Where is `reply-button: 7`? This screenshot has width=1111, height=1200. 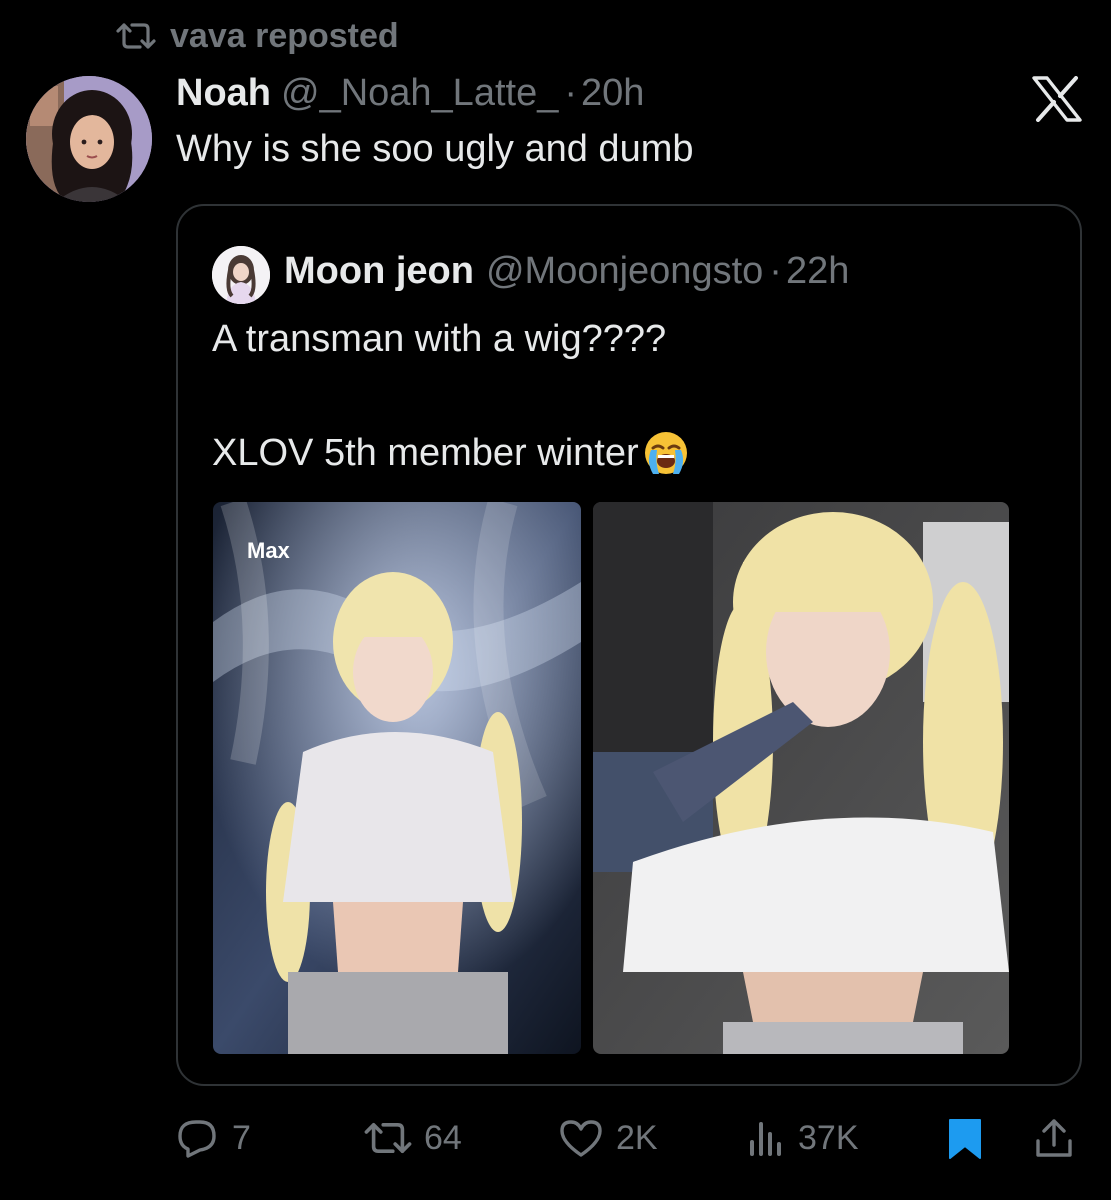 reply-button: 7 is located at coordinates (213, 1138).